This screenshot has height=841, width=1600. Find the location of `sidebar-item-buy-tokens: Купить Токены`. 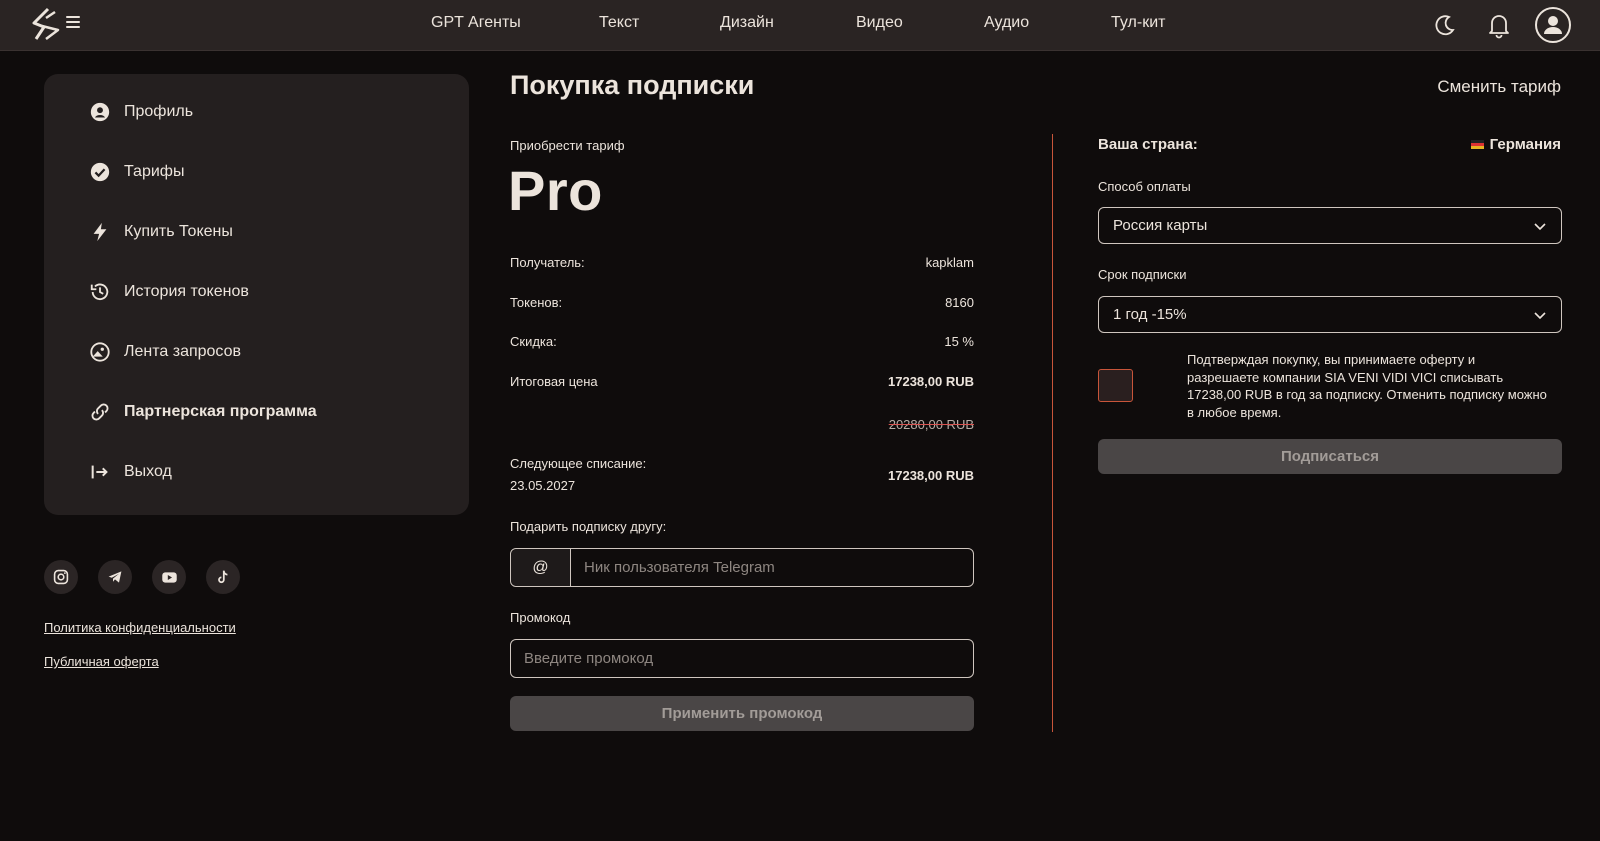

sidebar-item-buy-tokens: Купить Токены is located at coordinates (258, 232).